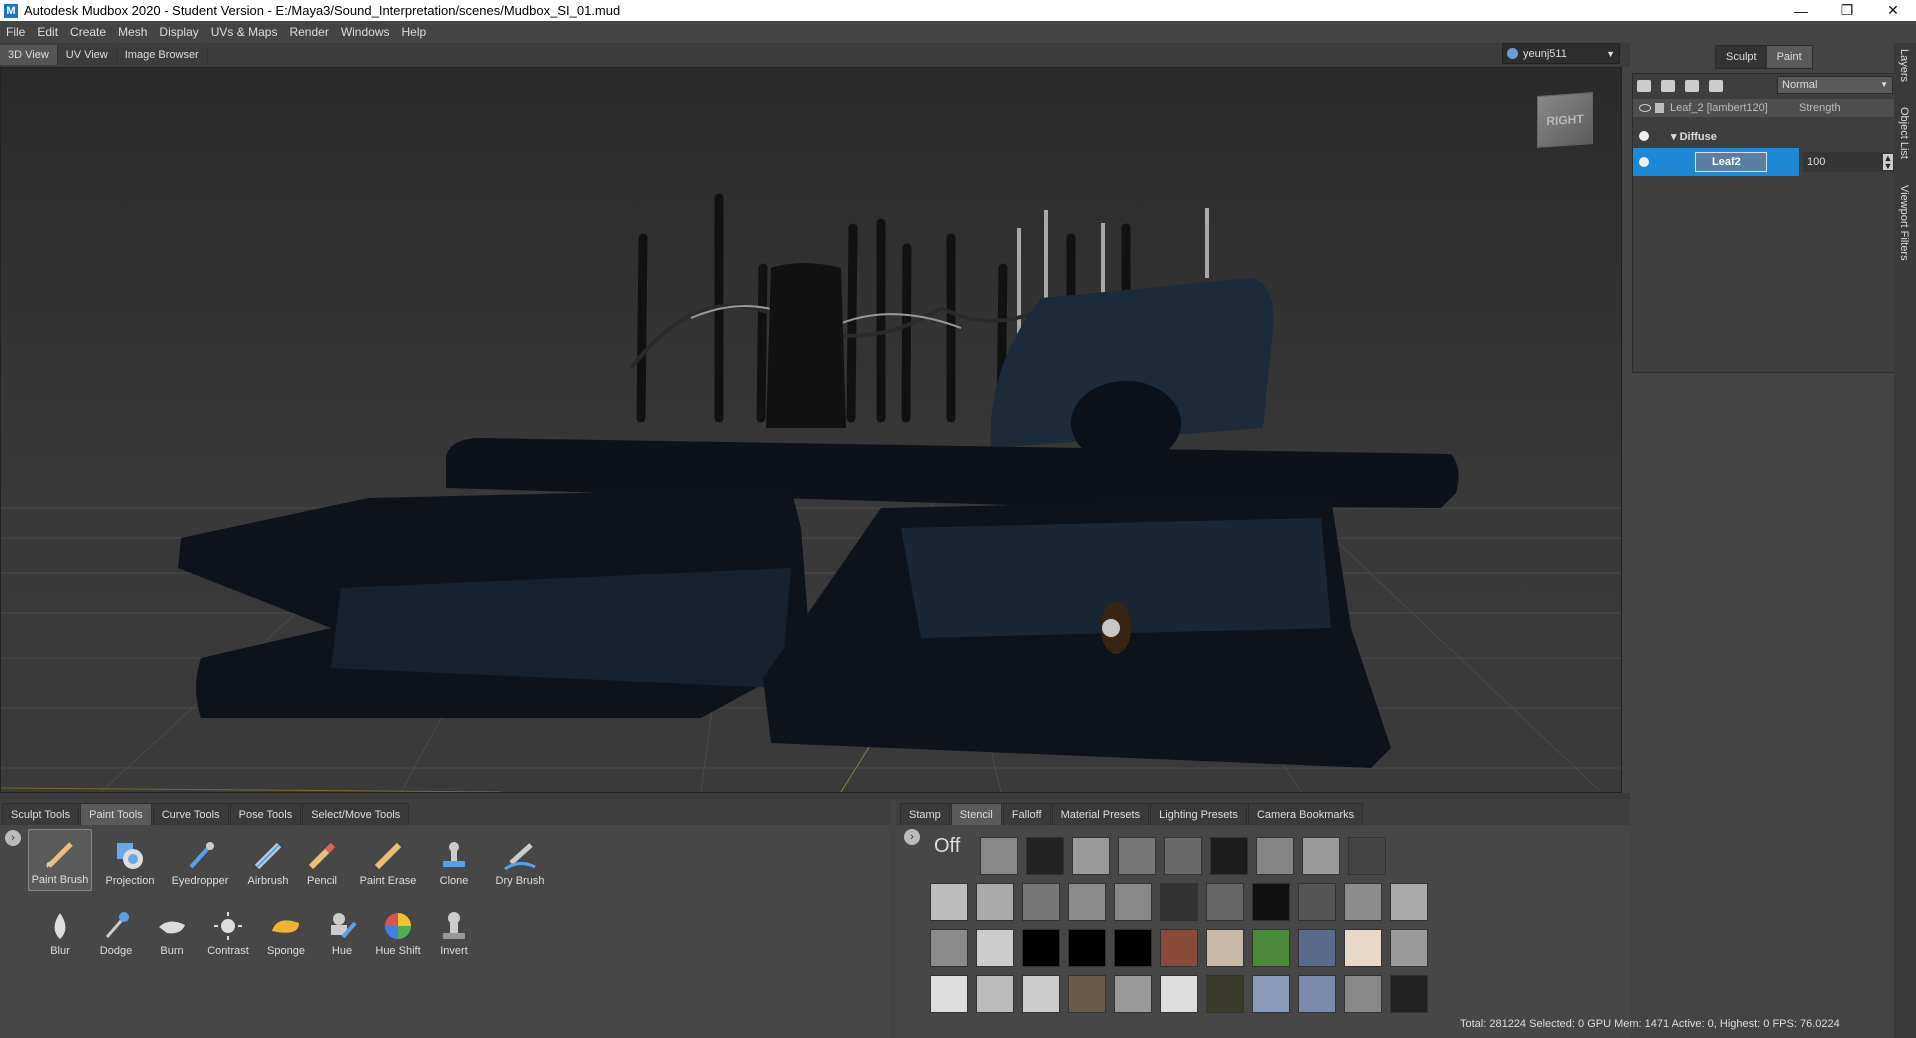  I want to click on viewcube: RIGHT, so click(1565, 120).